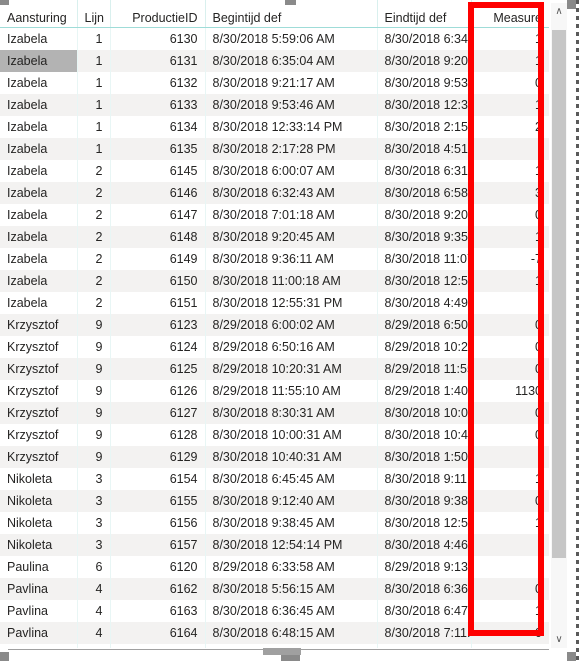 This screenshot has height=663, width=579. I want to click on cell-productieid: 6127, so click(158, 412).